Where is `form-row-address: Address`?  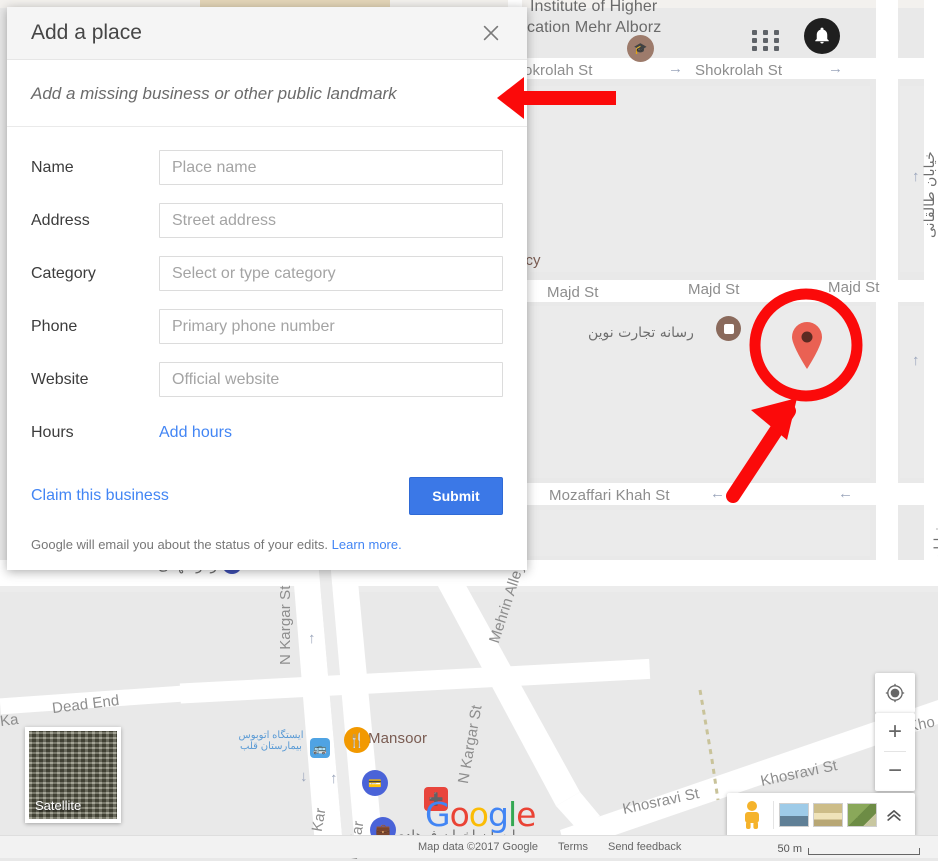
form-row-address: Address is located at coordinates (267, 220).